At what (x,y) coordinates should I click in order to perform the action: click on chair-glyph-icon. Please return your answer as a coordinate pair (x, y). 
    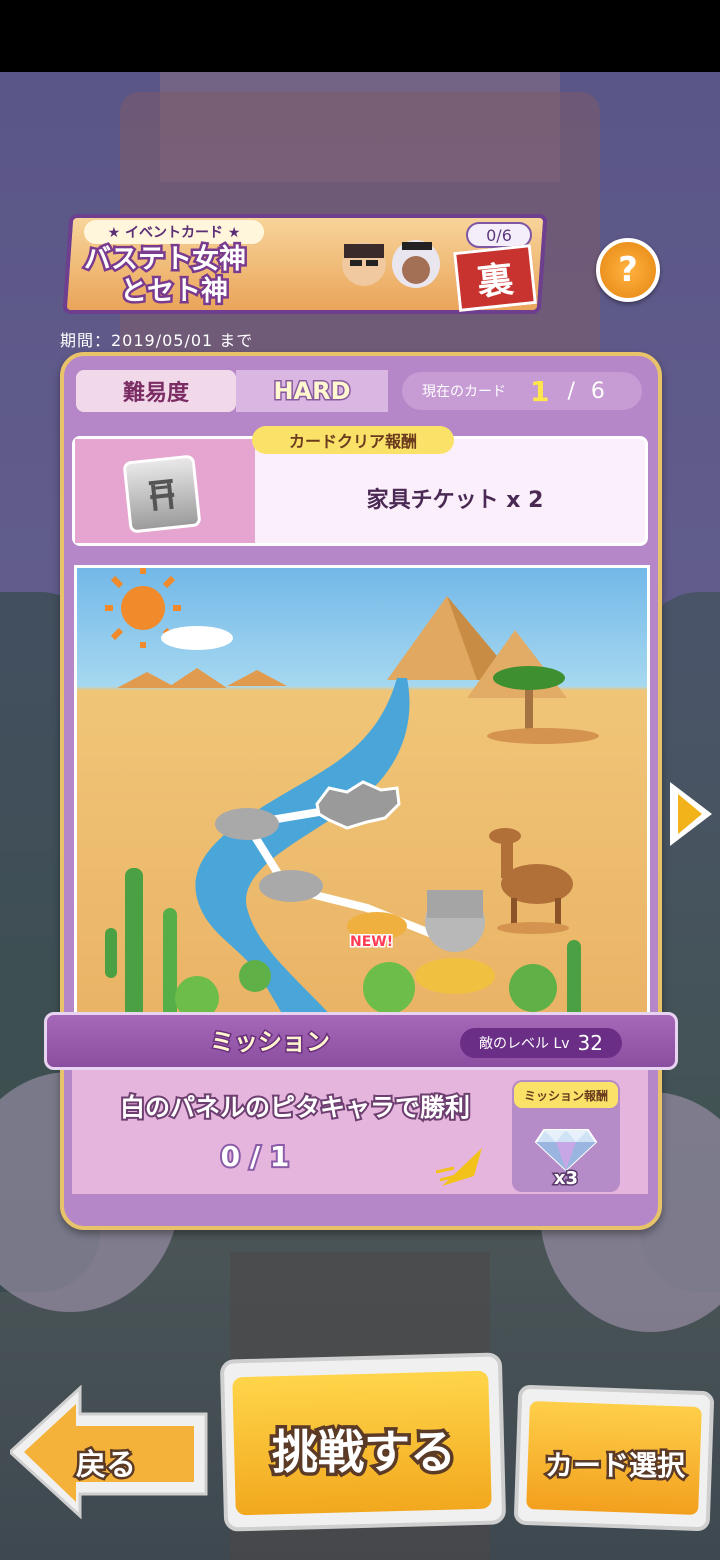
    Looking at the image, I should click on (161, 494).